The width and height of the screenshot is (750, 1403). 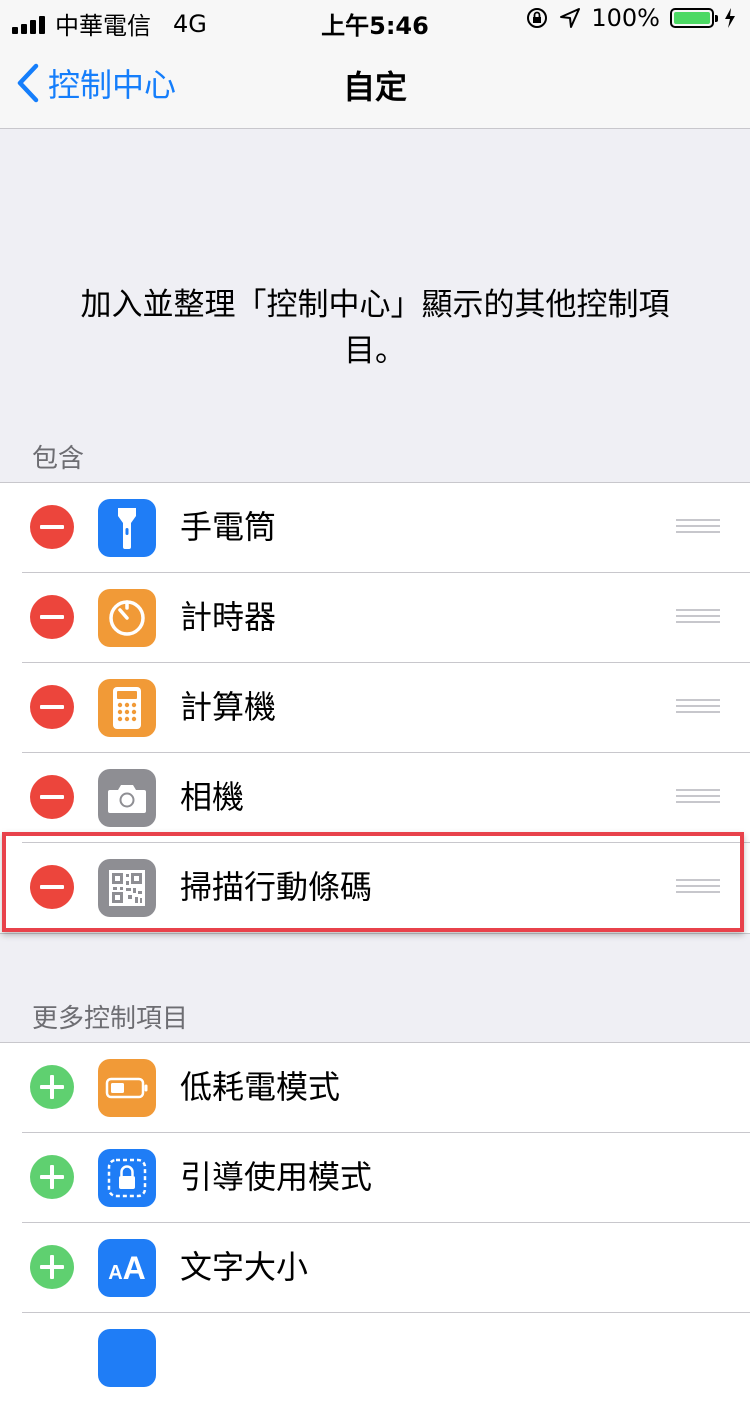 What do you see at coordinates (212, 797) in the screenshot?
I see `item-label: 相機` at bounding box center [212, 797].